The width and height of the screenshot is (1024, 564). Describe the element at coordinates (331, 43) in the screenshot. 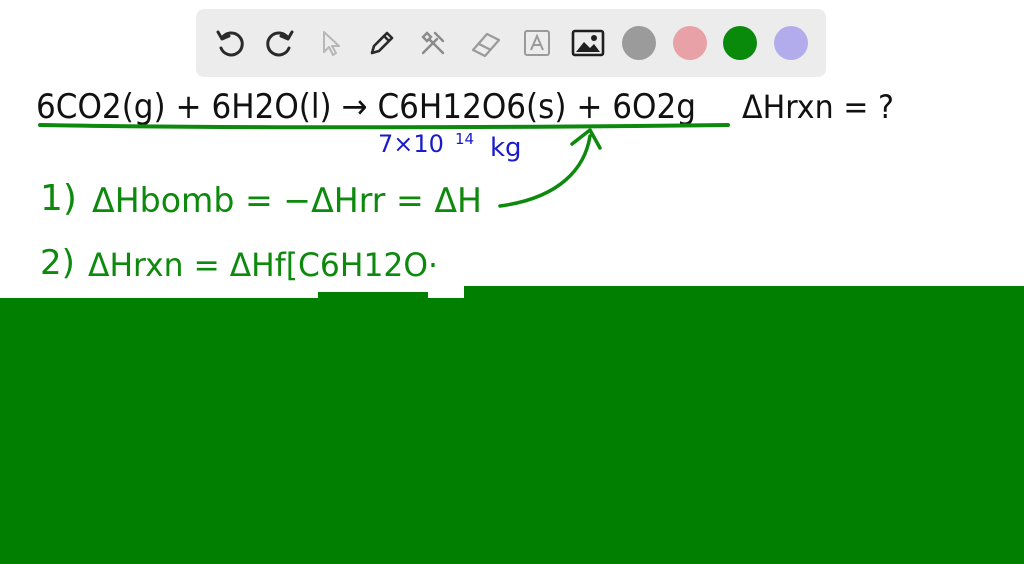

I see `select-pointer-icon` at that location.